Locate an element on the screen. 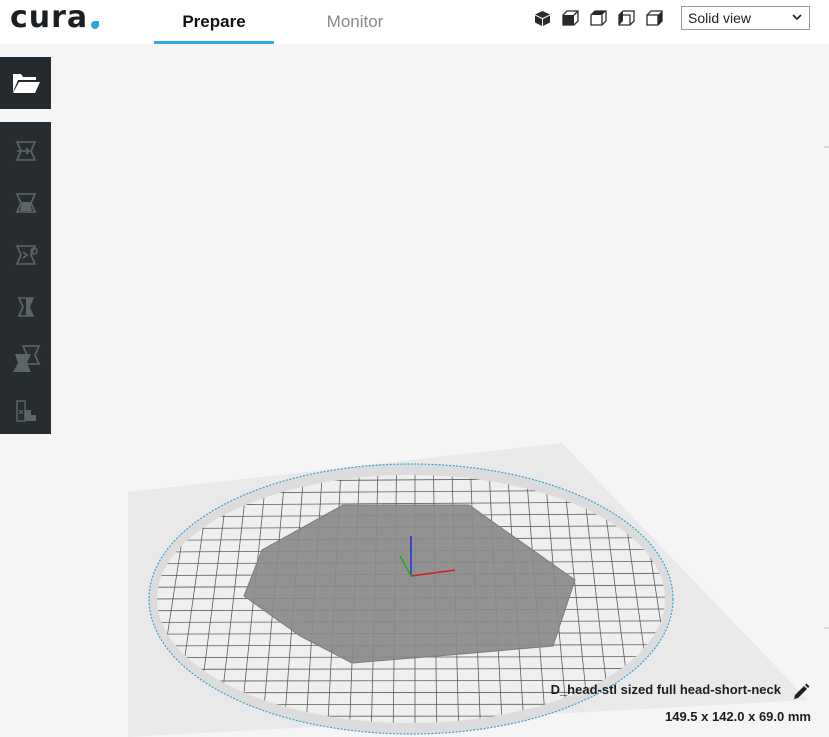 The image size is (829, 737). move-tool-icon is located at coordinates (25, 151).